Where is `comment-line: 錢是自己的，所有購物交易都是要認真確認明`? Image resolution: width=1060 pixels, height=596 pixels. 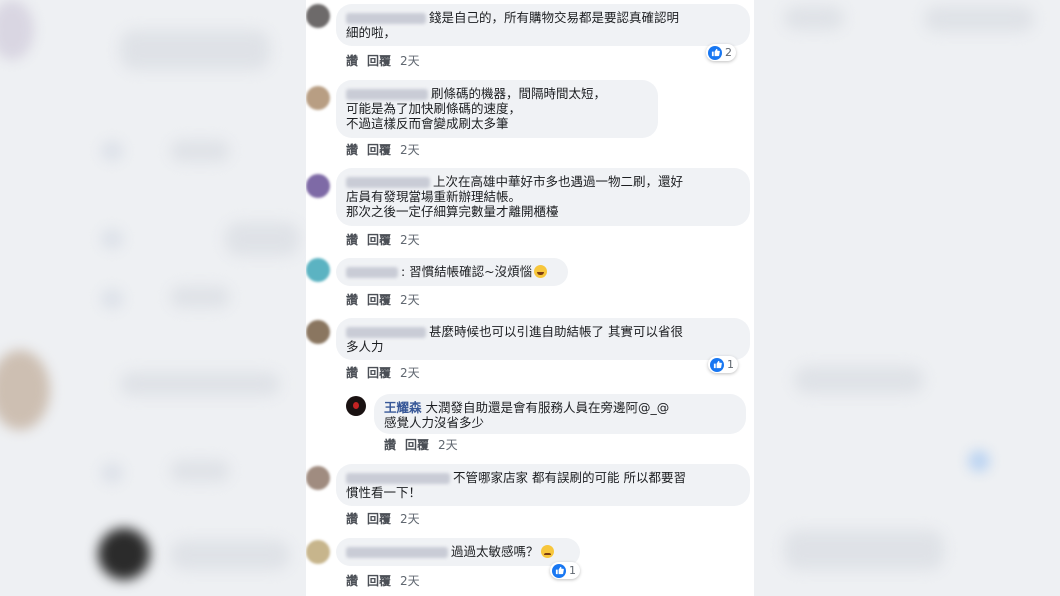
comment-line: 錢是自己的，所有購物交易都是要認真確認明 is located at coordinates (554, 17).